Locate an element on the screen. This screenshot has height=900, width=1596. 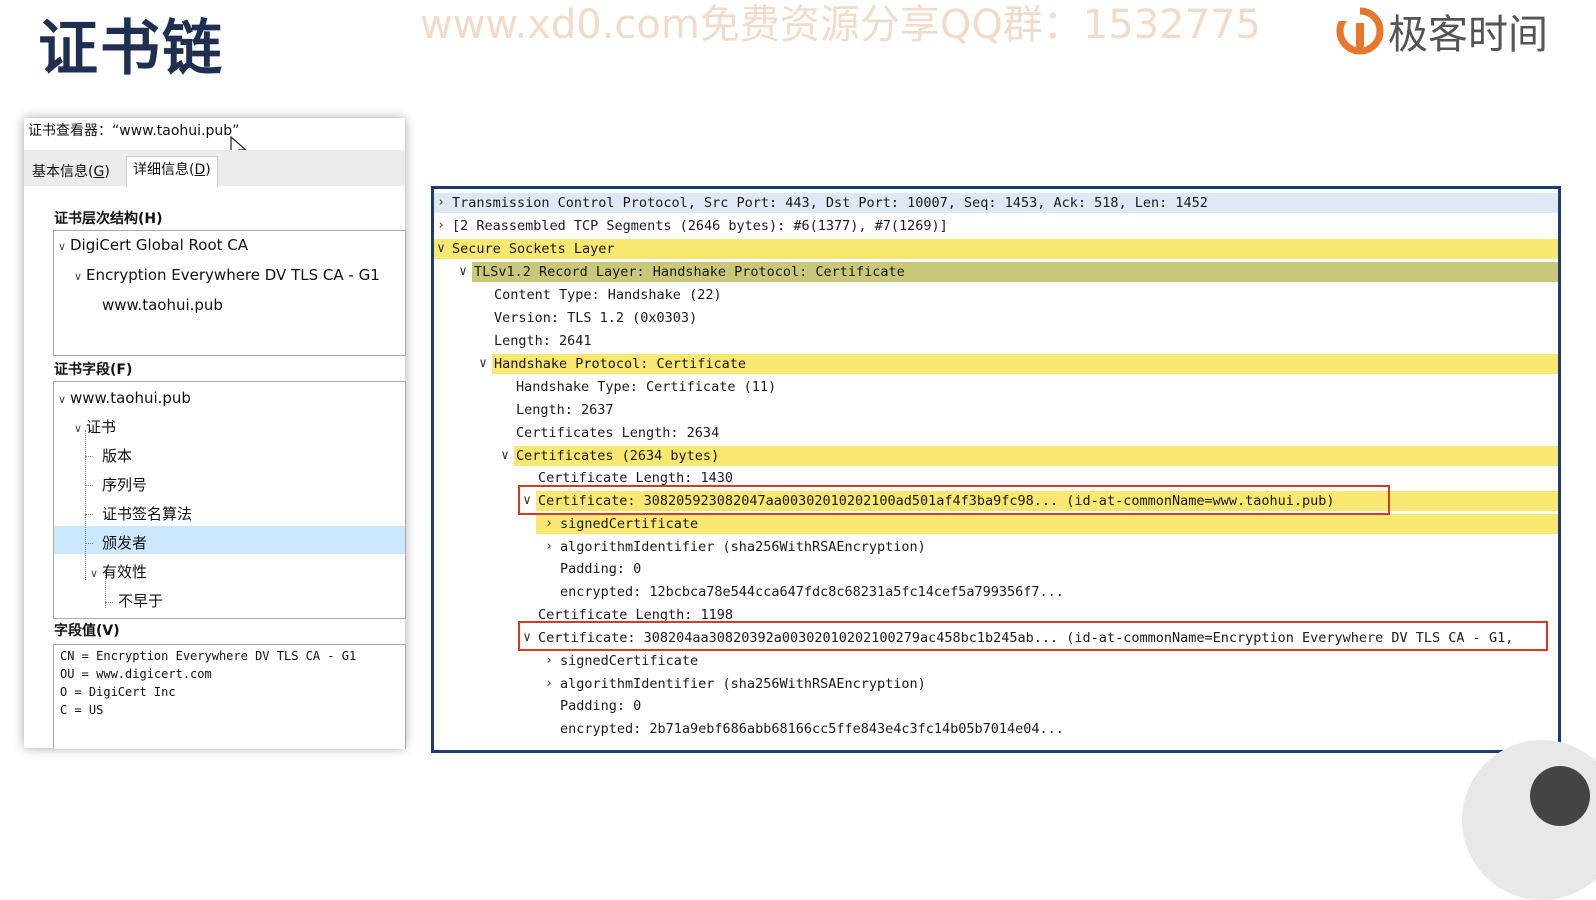
brand-logo-icon is located at coordinates (1360, 30).